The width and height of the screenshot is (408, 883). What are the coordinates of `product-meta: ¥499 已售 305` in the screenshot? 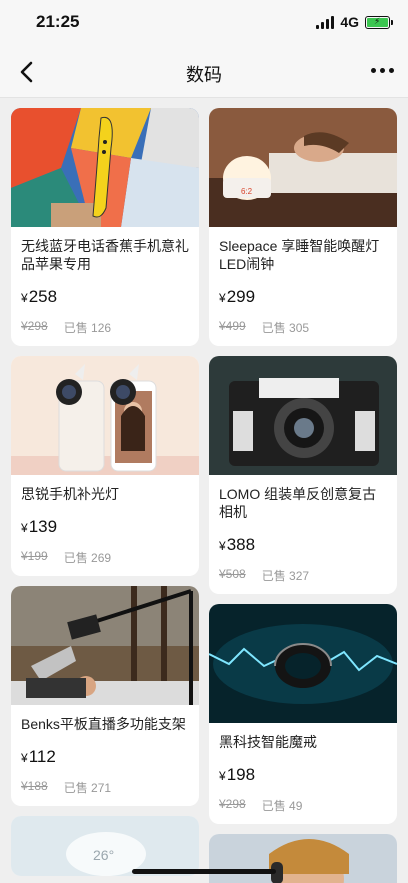 It's located at (303, 327).